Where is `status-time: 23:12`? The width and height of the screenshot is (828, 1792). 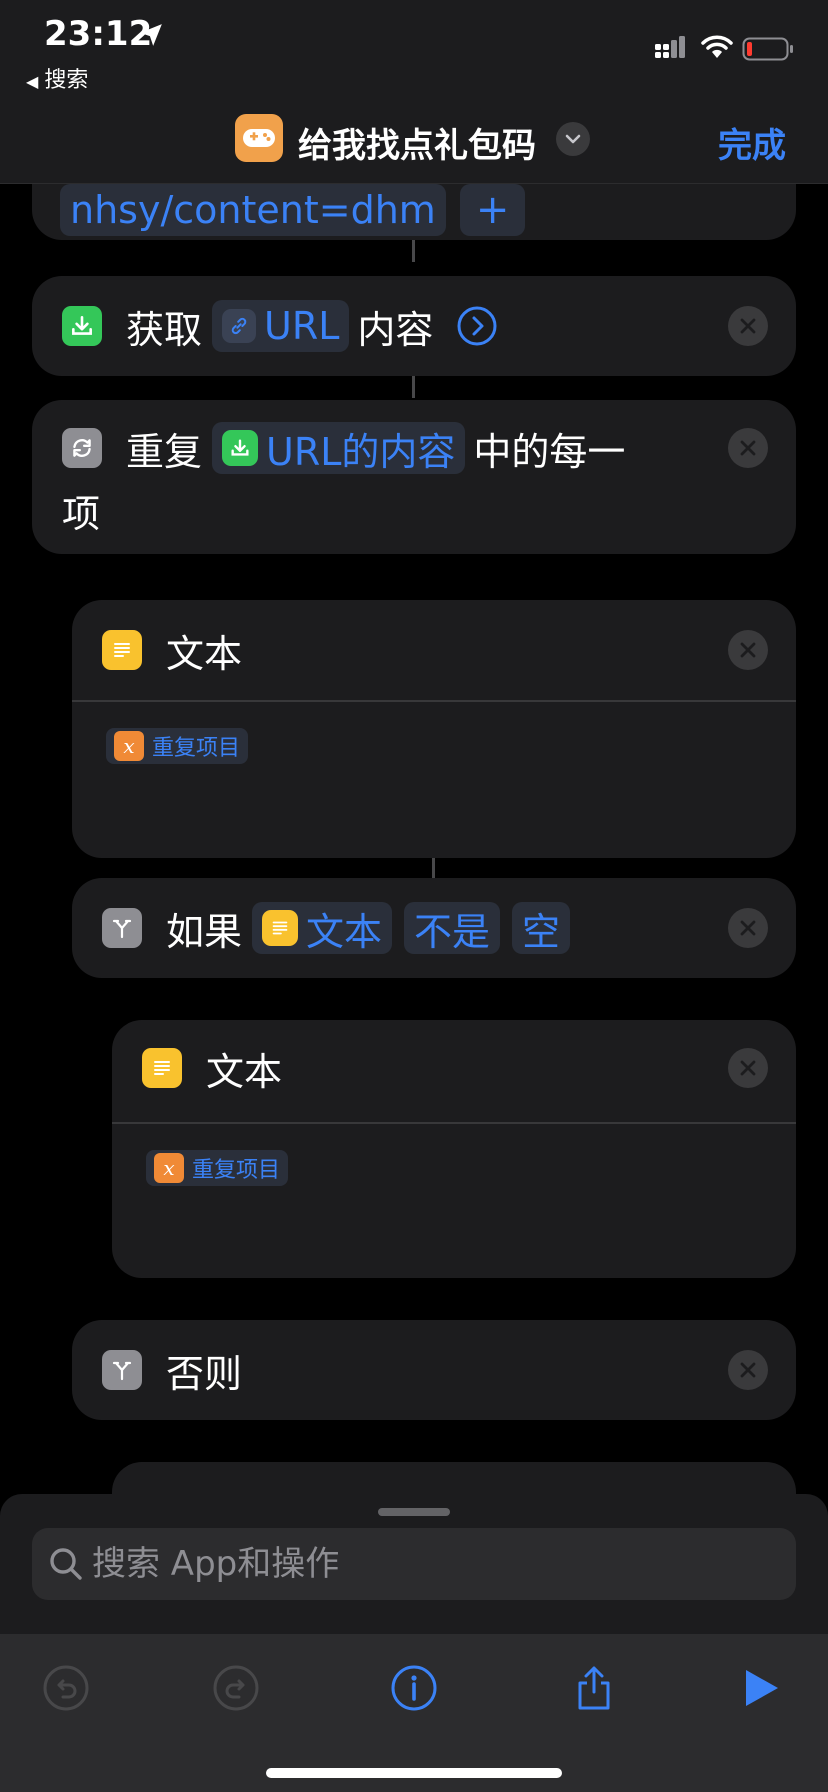 status-time: 23:12 is located at coordinates (98, 34).